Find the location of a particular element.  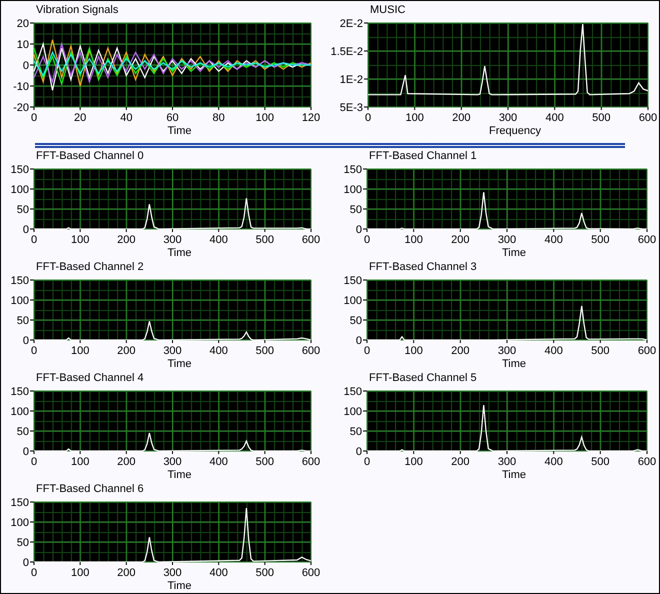

chart-title: FFT-Based Channel 1 is located at coordinates (423, 156).